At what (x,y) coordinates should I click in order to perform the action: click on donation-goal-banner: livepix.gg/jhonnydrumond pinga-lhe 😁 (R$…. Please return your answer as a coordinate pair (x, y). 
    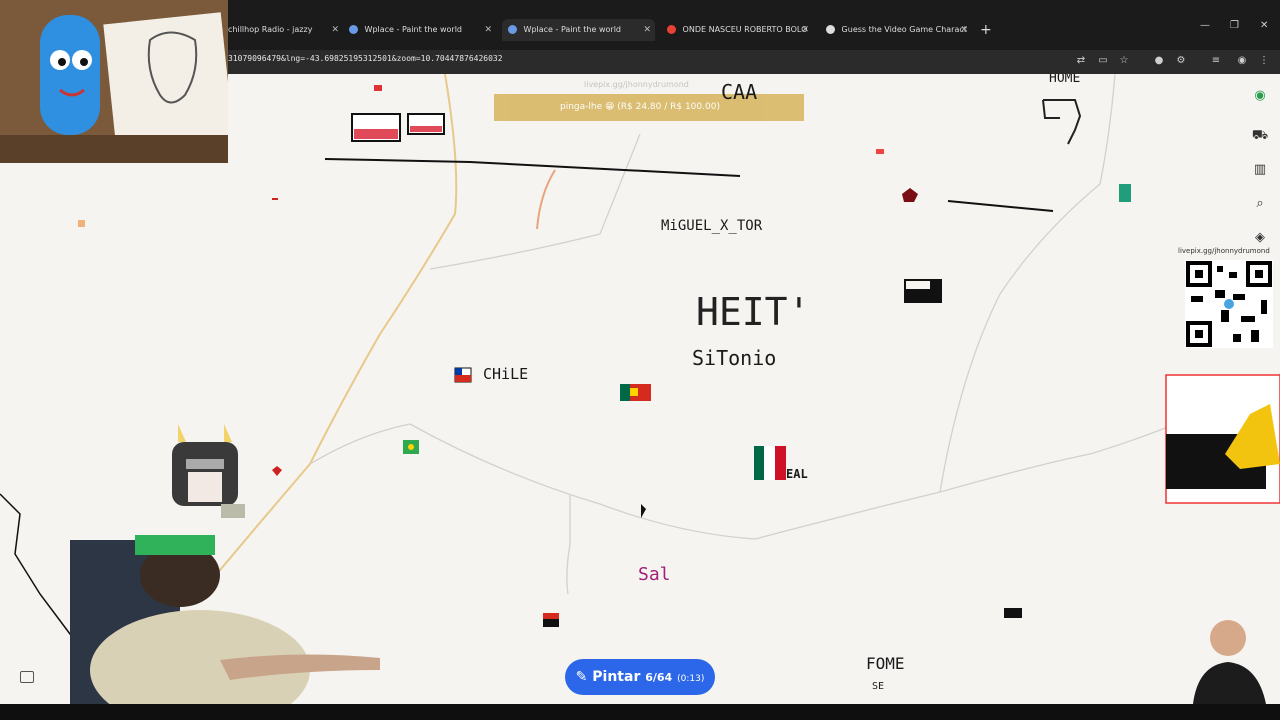
    Looking at the image, I should click on (649, 100).